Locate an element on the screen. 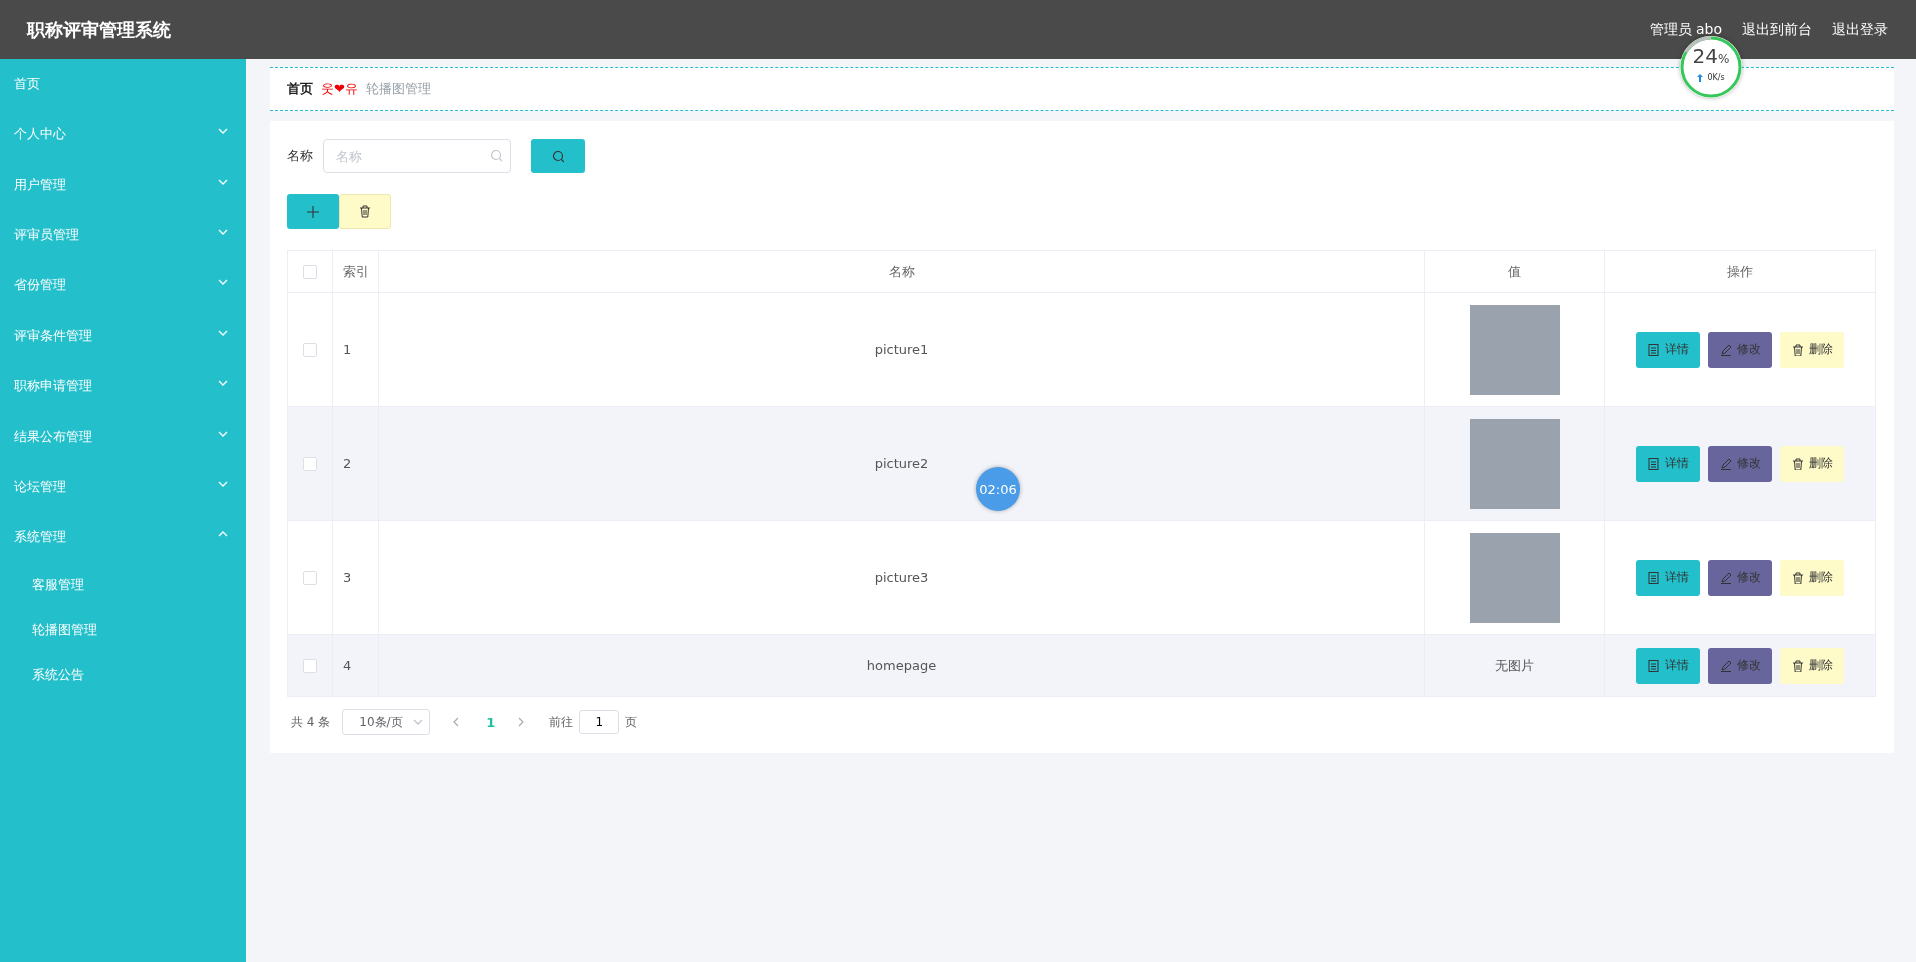 This screenshot has height=962, width=1916. sidebar-subitem: 轮播图管理 is located at coordinates (123, 630).